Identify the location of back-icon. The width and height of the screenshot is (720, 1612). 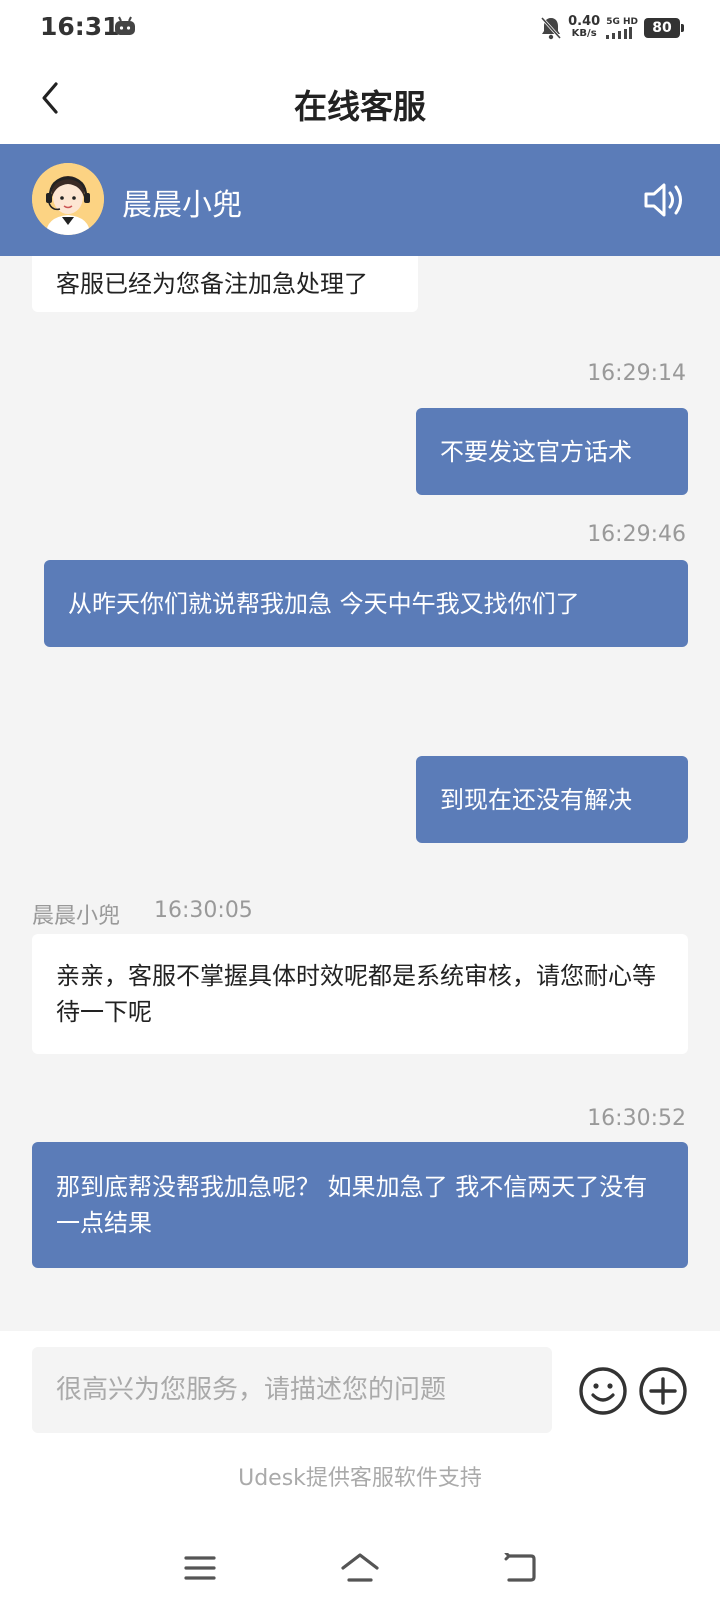
(520, 1567).